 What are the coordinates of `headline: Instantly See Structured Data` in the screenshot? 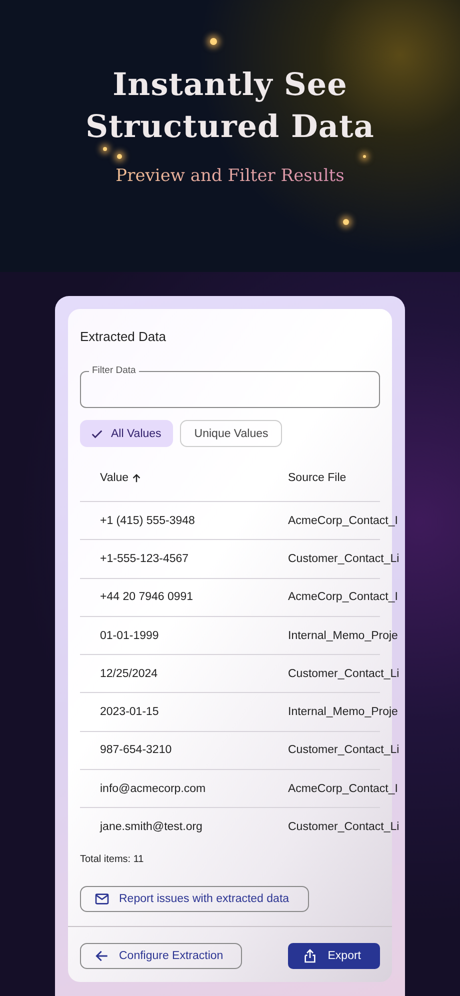 It's located at (230, 106).